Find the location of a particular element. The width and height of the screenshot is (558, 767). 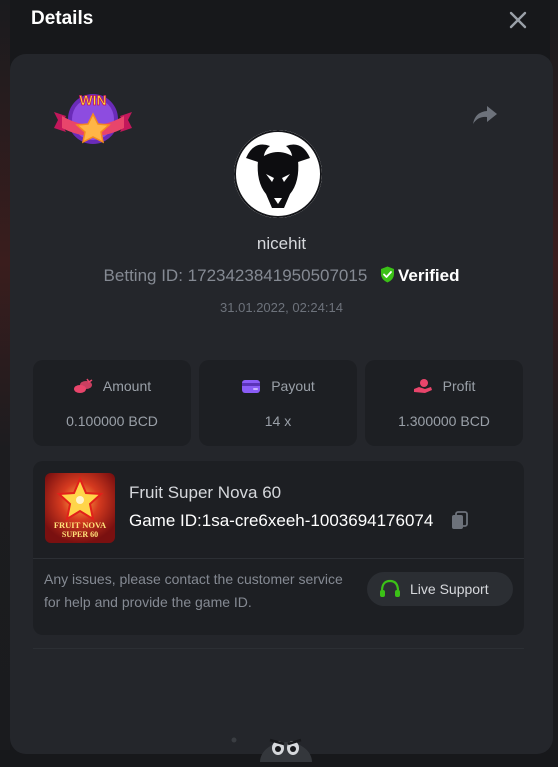

game-id-value: 1sa-cre6xeeh-1003694176074 is located at coordinates (317, 520).